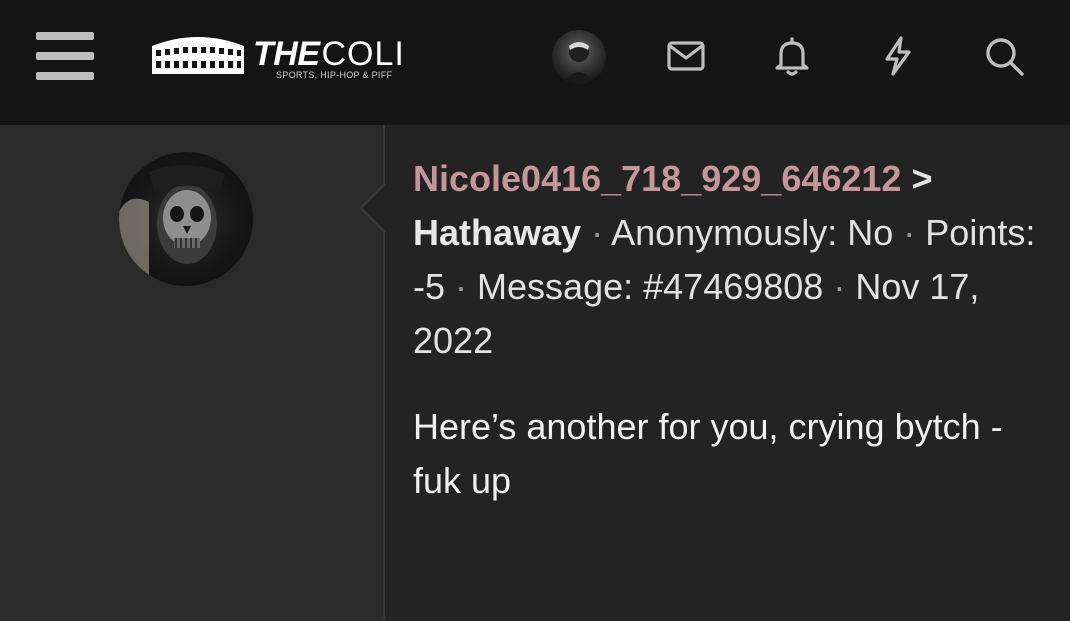 The width and height of the screenshot is (1070, 621). I want to click on skull-mask-icon, so click(172, 225).